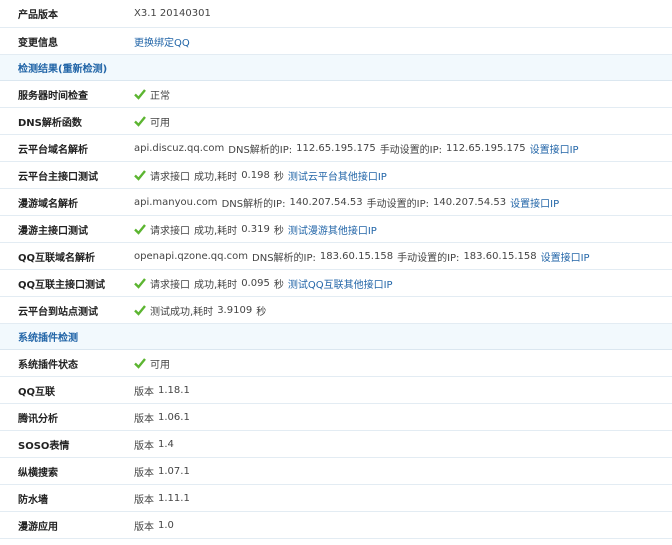  I want to click on row-change-info: 变更信息 更换绑定QQ, so click(336, 41).